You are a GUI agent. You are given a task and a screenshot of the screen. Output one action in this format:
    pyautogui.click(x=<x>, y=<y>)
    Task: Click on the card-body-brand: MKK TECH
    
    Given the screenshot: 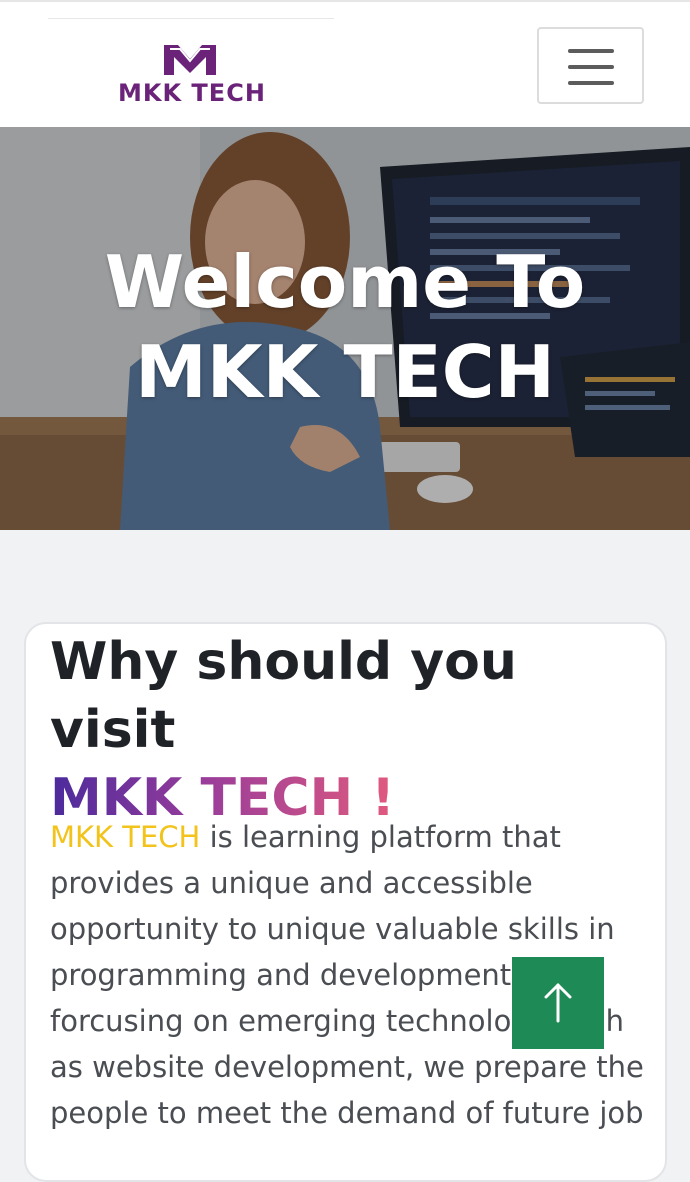 What is the action you would take?
    pyautogui.click(x=125, y=837)
    